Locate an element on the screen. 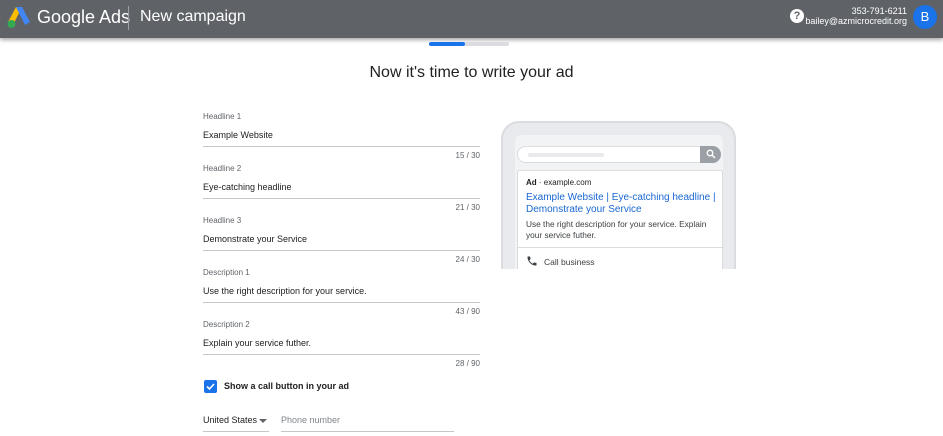 The image size is (943, 436). country-select: United States is located at coordinates (236, 423).